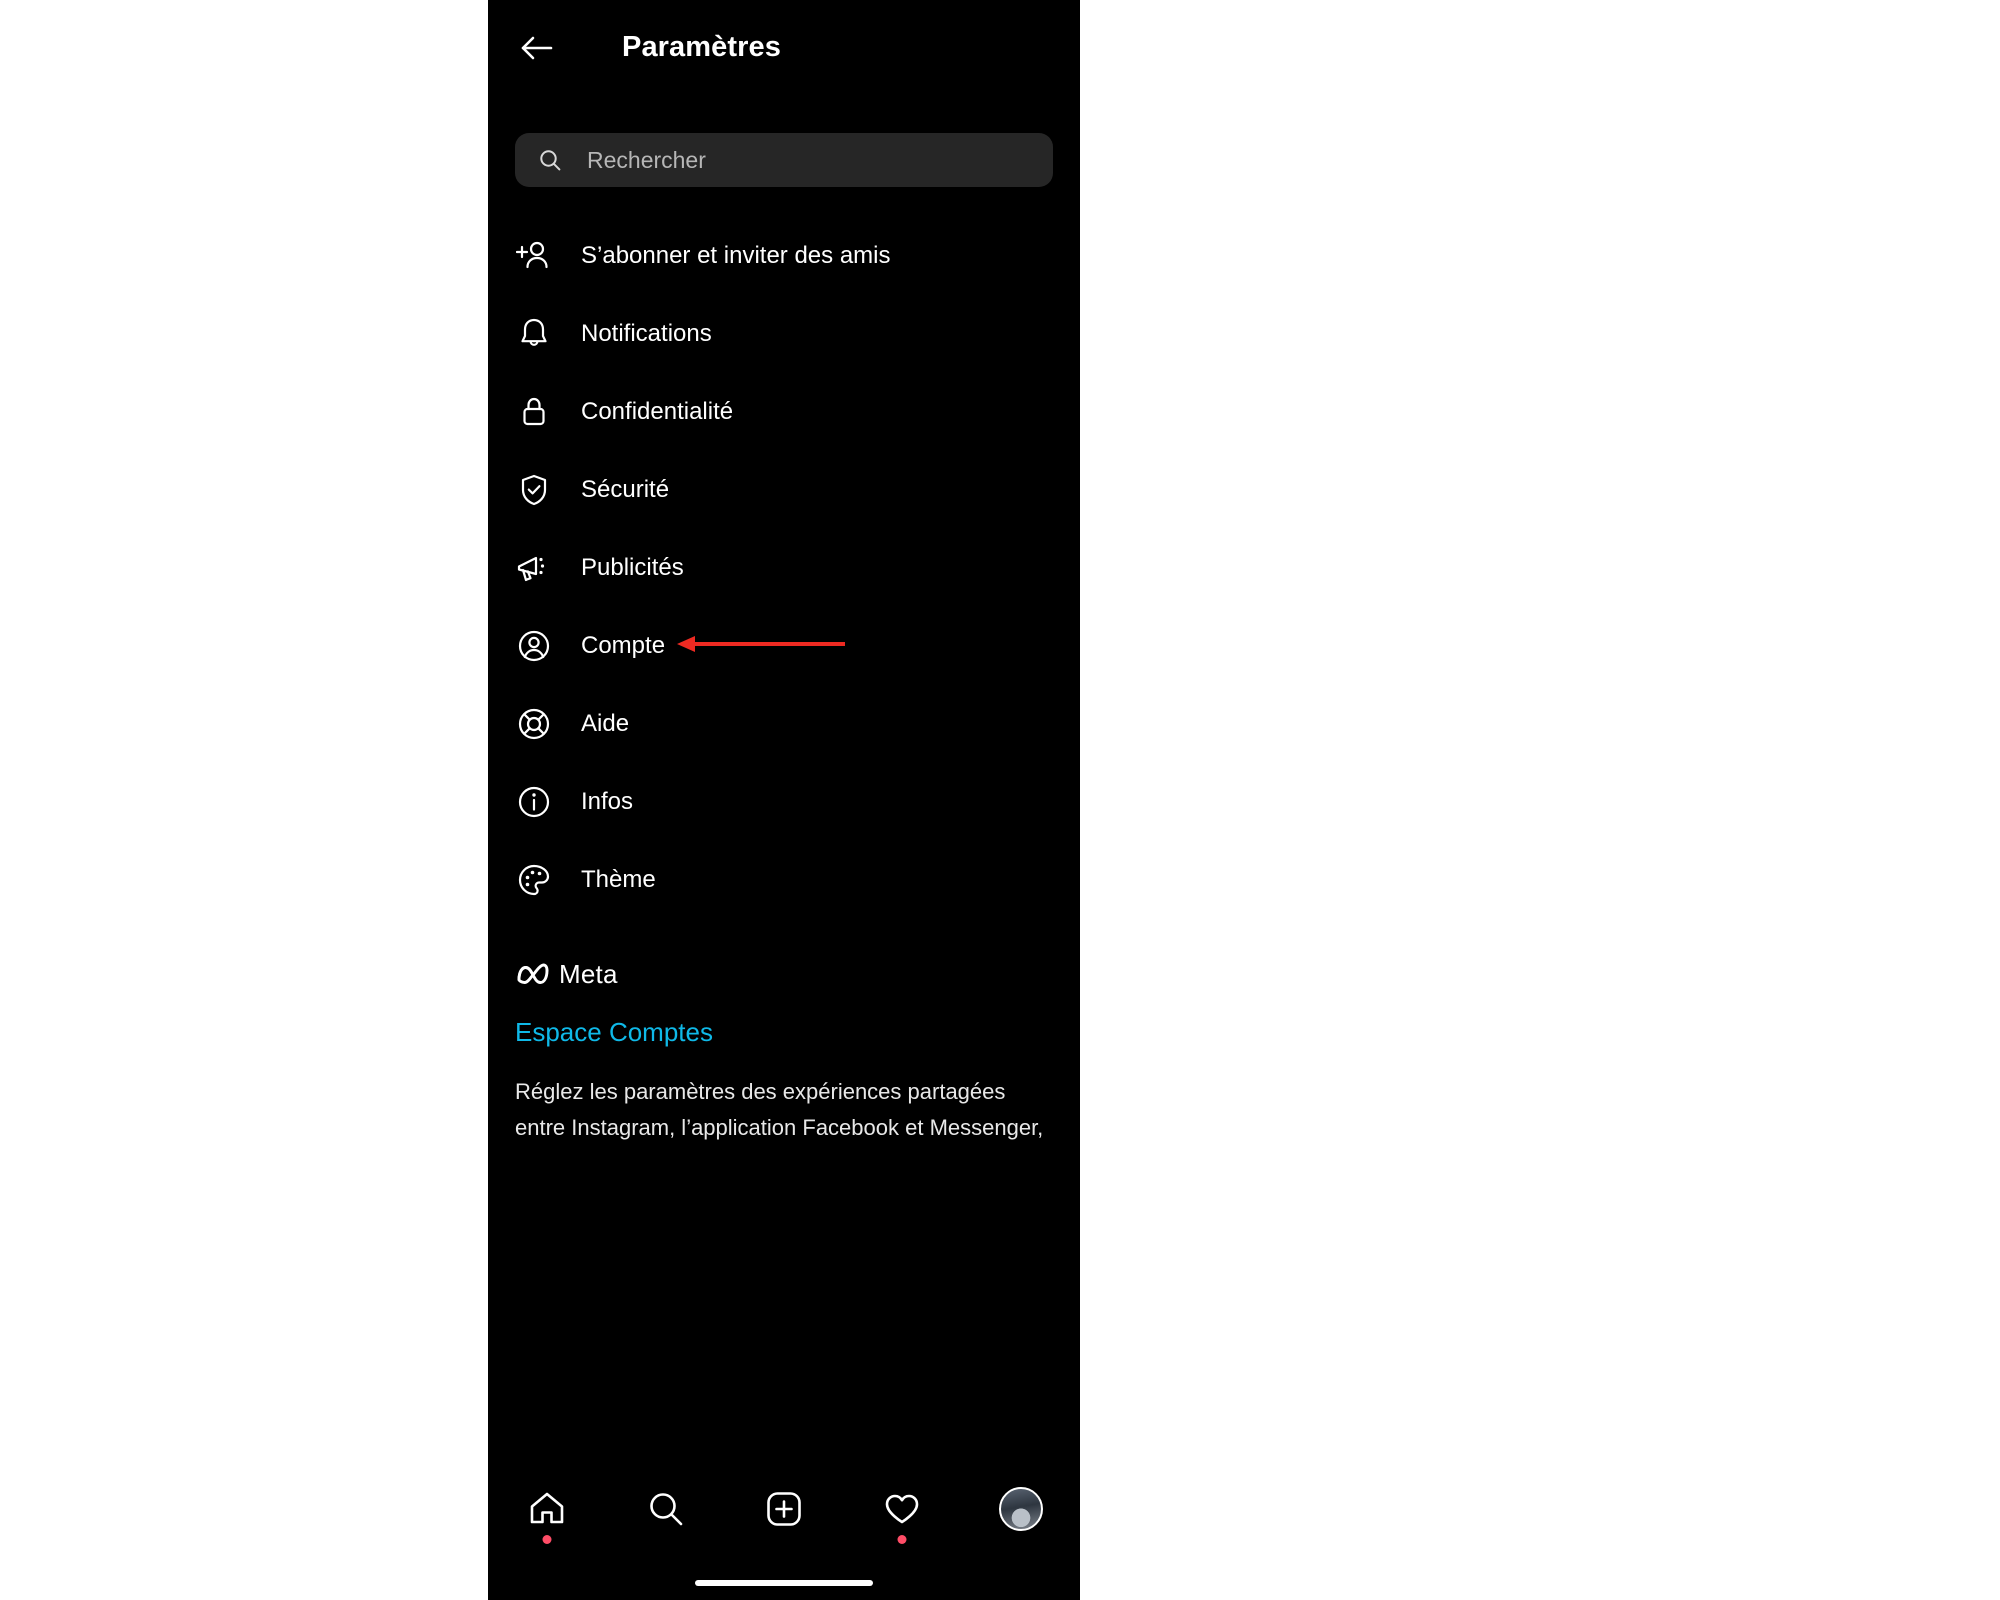  I want to click on search-input: Rechercher, so click(784, 160).